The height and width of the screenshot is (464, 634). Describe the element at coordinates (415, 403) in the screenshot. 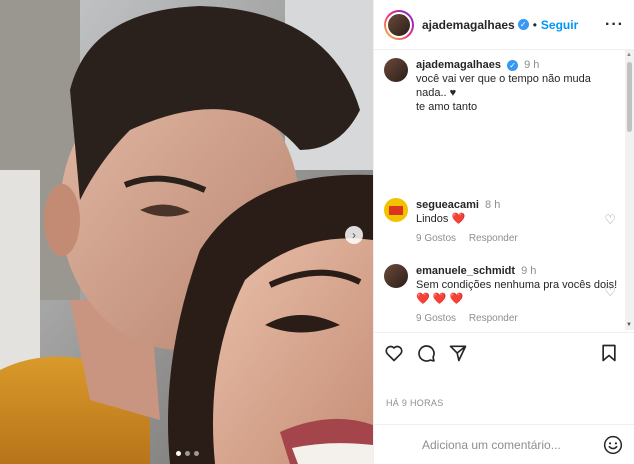

I see `posted-time: HÁ 9 HORAS` at that location.